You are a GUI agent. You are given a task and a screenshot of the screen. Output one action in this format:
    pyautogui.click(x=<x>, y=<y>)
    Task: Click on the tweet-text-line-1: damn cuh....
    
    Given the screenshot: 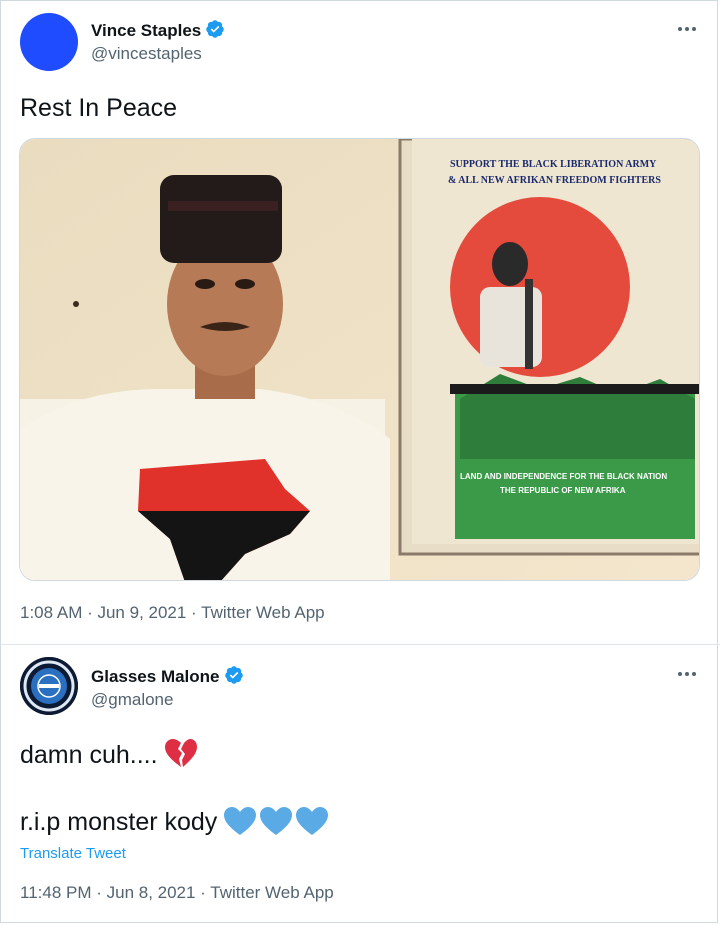 What is the action you would take?
    pyautogui.click(x=109, y=757)
    